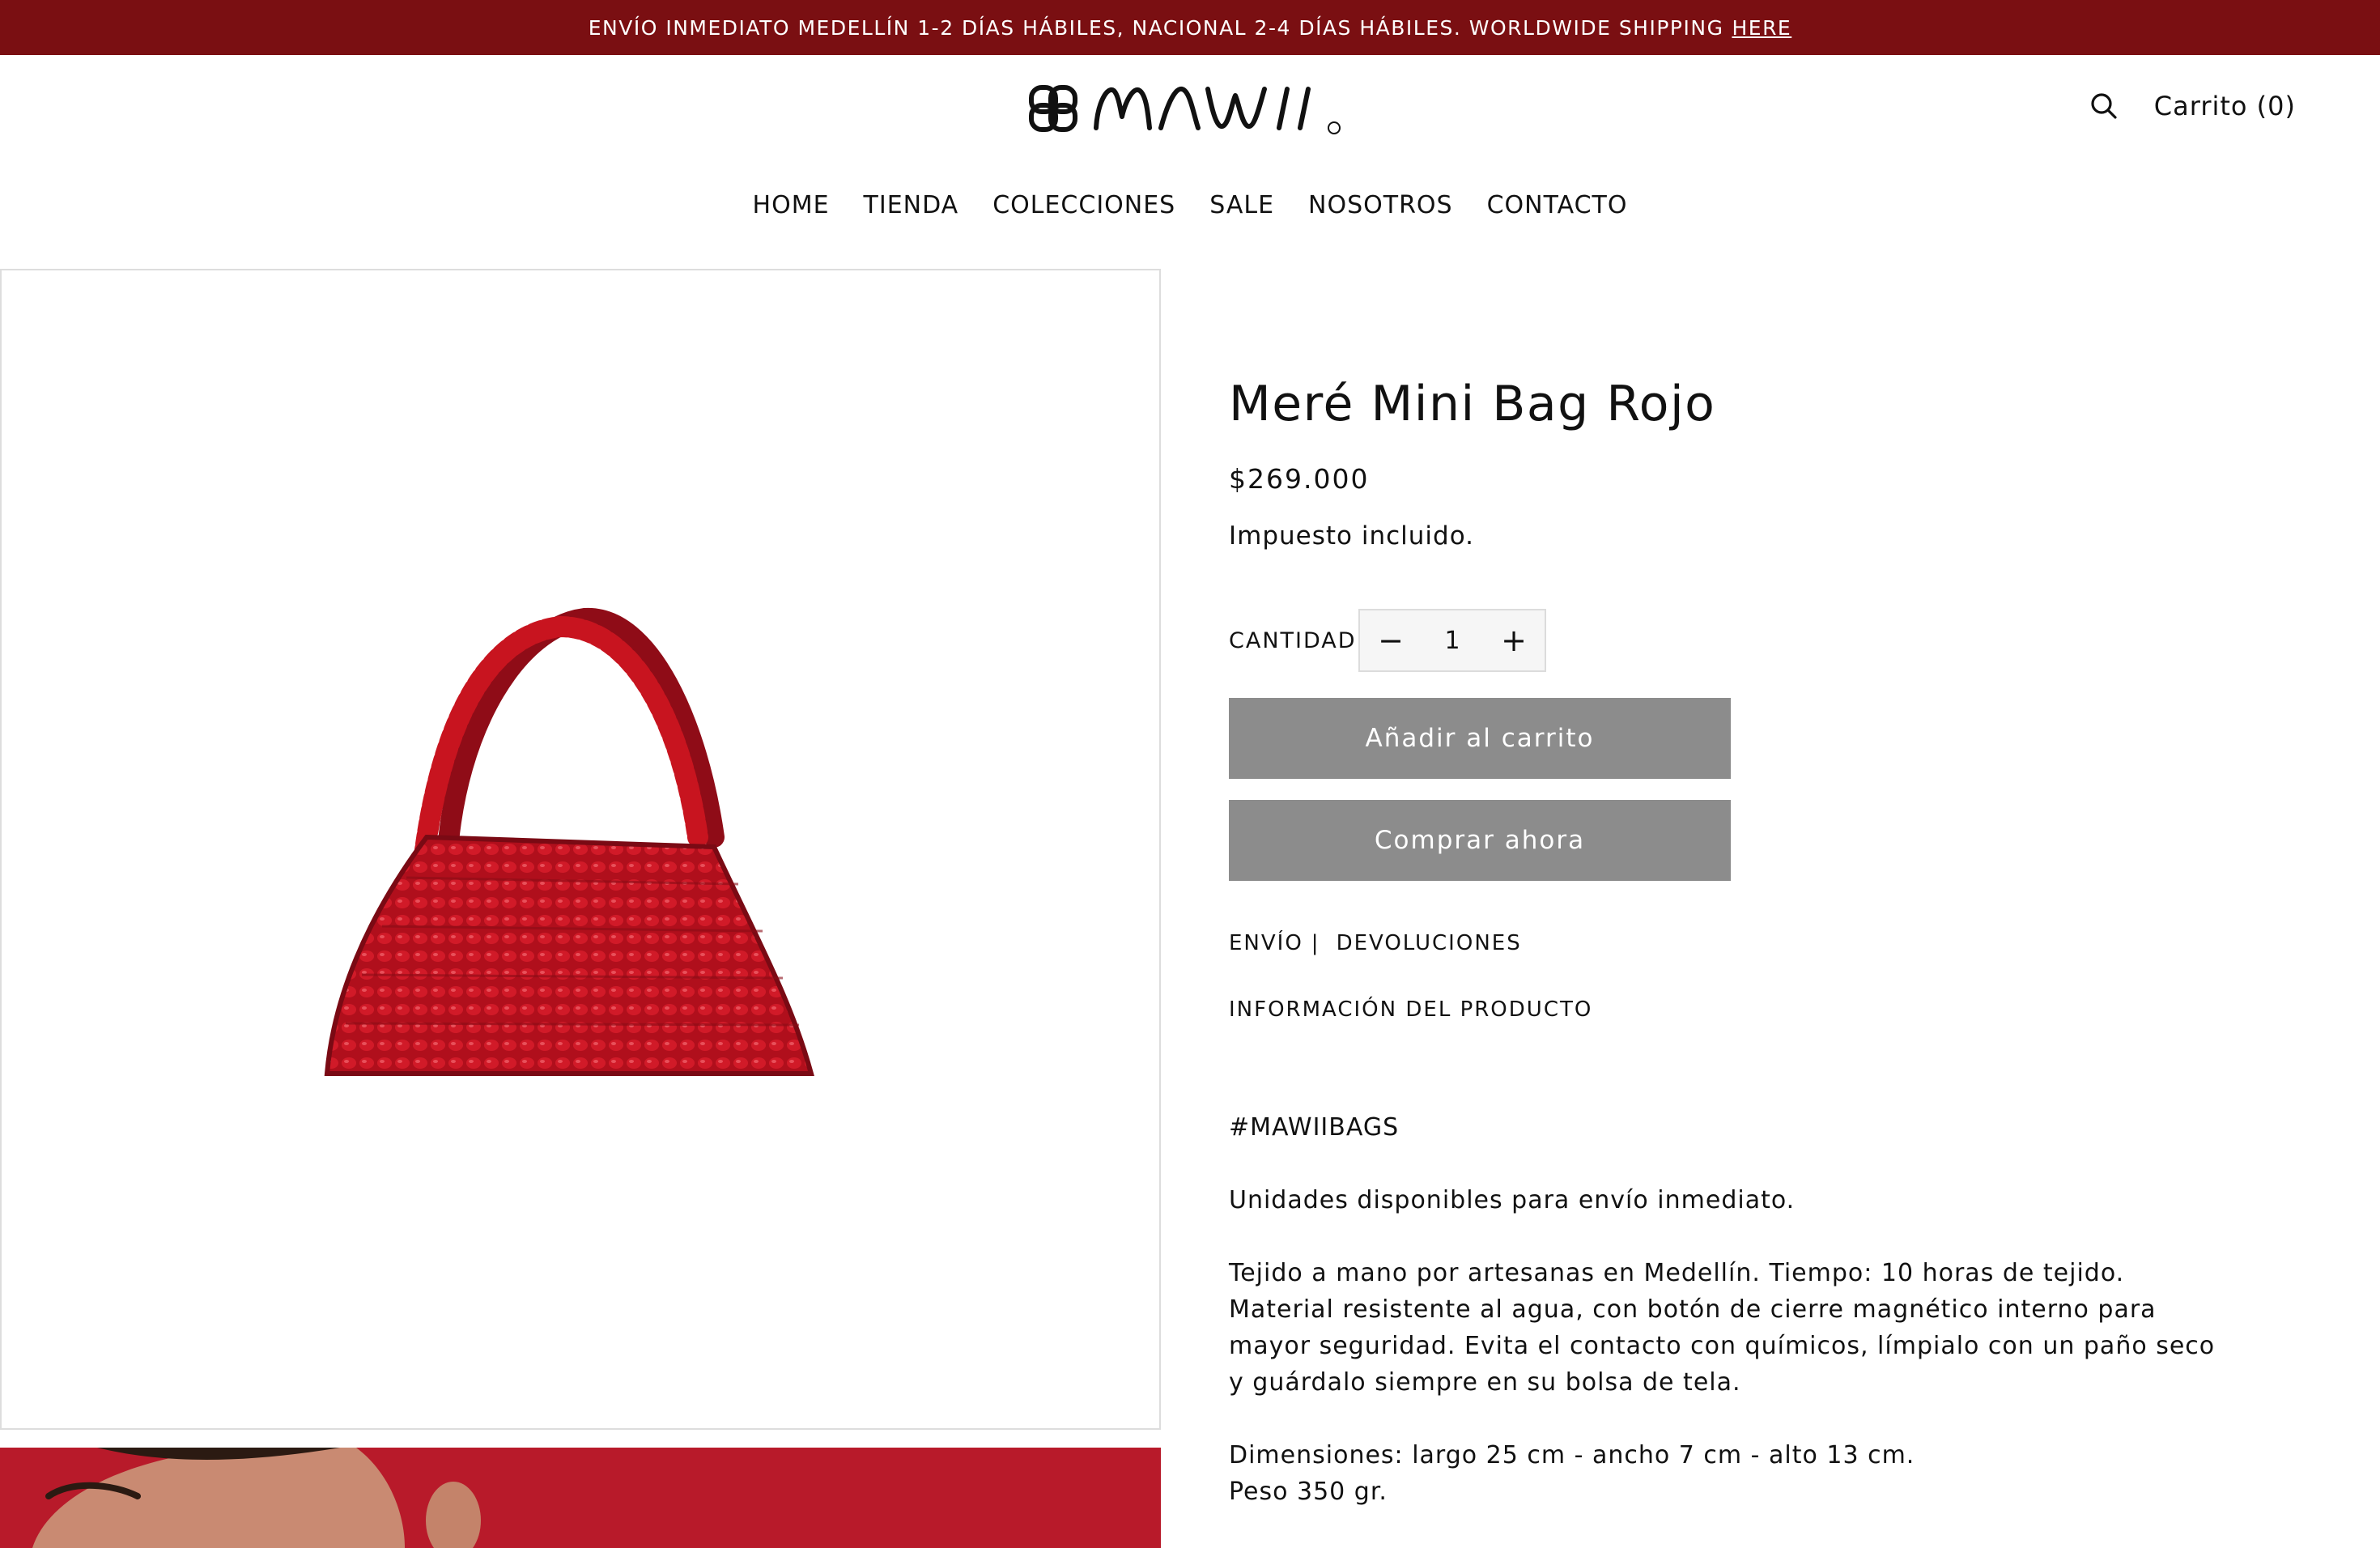  I want to click on product-price: $269.000, so click(1299, 479).